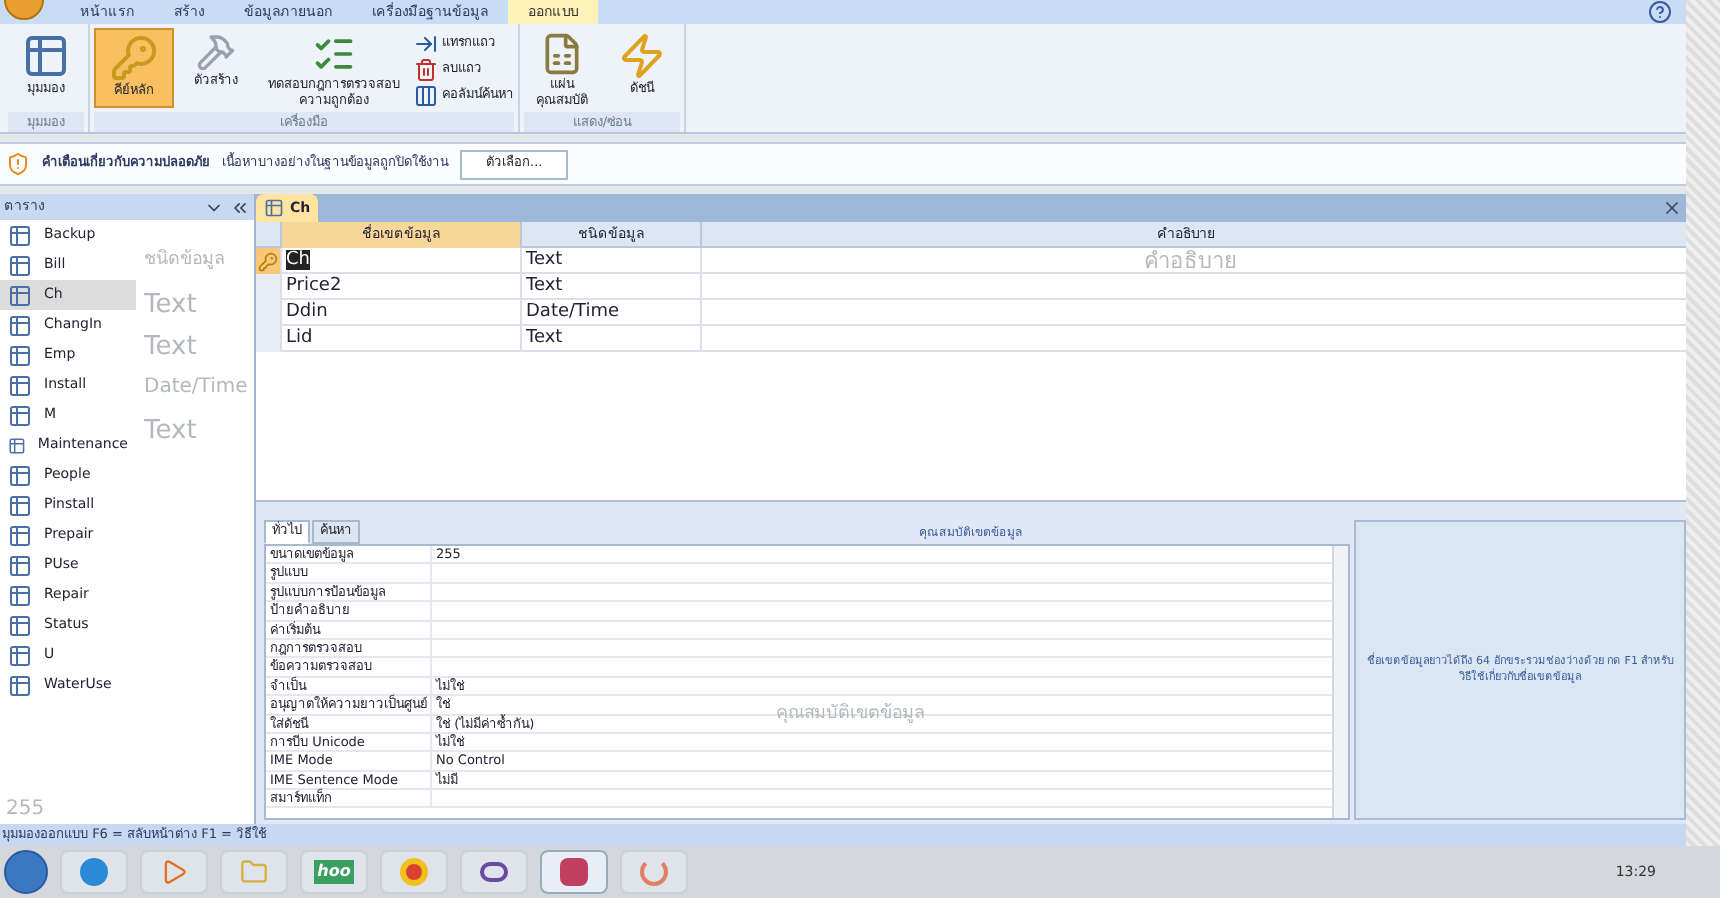 The image size is (1720, 898). Describe the element at coordinates (574, 872) in the screenshot. I see `access-taskbar-button` at that location.